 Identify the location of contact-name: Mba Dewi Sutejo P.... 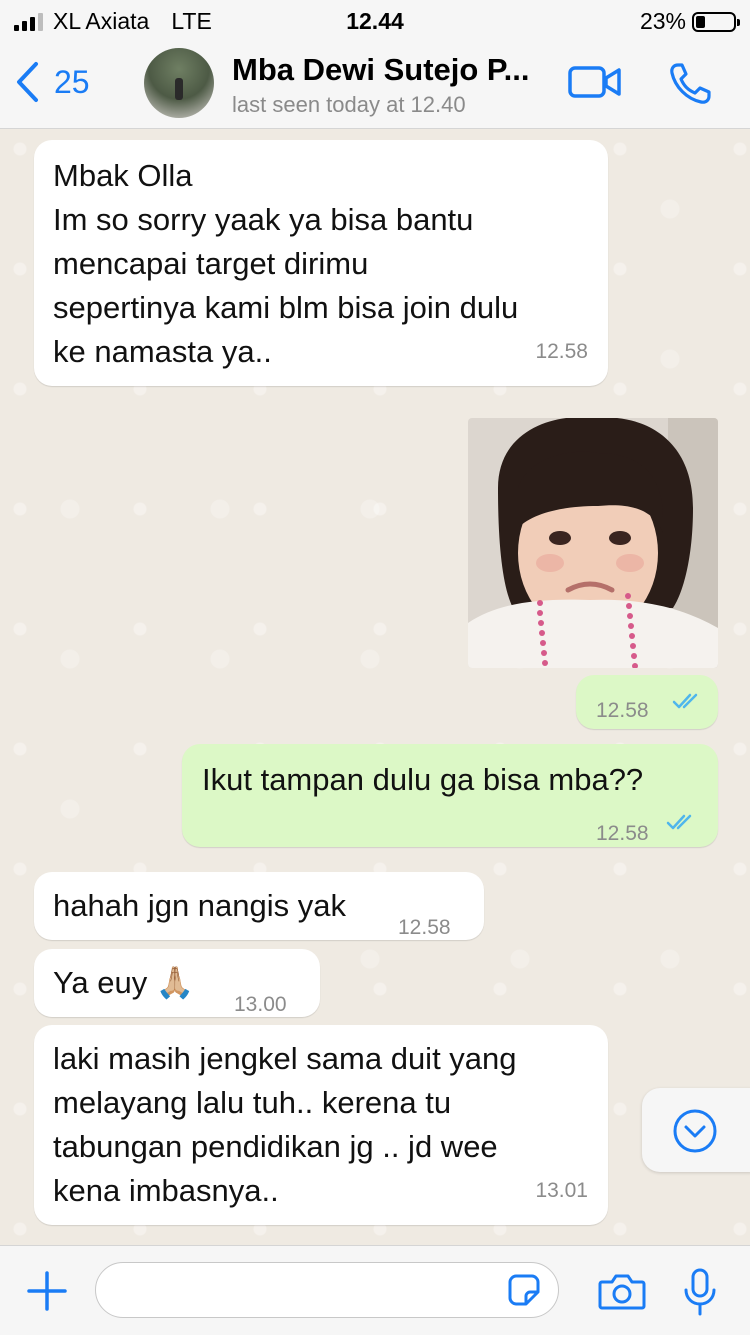
(380, 70).